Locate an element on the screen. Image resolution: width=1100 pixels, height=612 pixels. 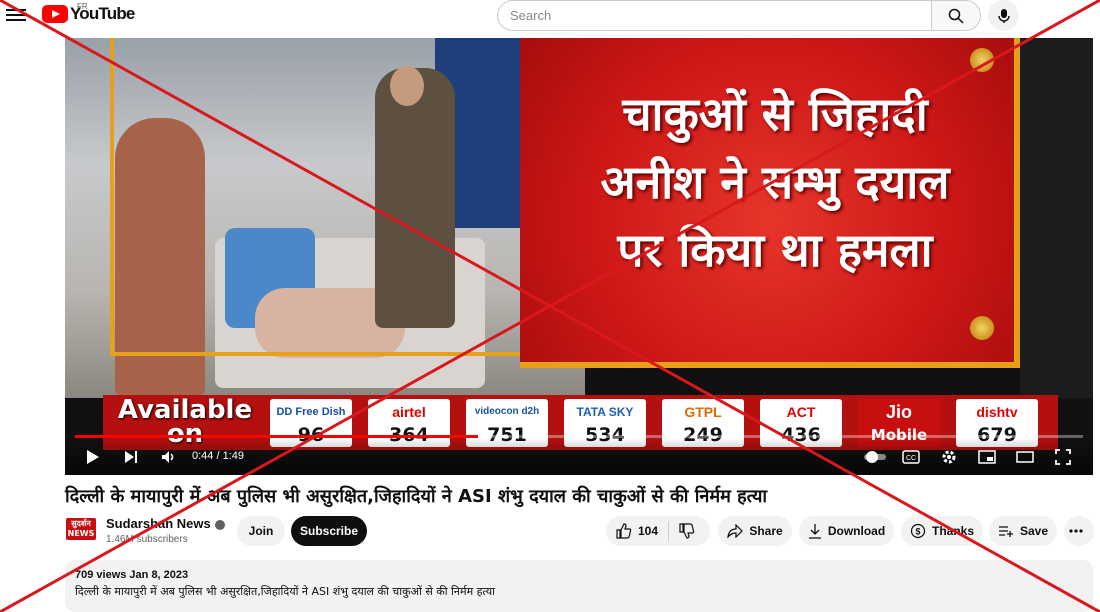
channel-logo: dishtv is located at coordinates (997, 412).